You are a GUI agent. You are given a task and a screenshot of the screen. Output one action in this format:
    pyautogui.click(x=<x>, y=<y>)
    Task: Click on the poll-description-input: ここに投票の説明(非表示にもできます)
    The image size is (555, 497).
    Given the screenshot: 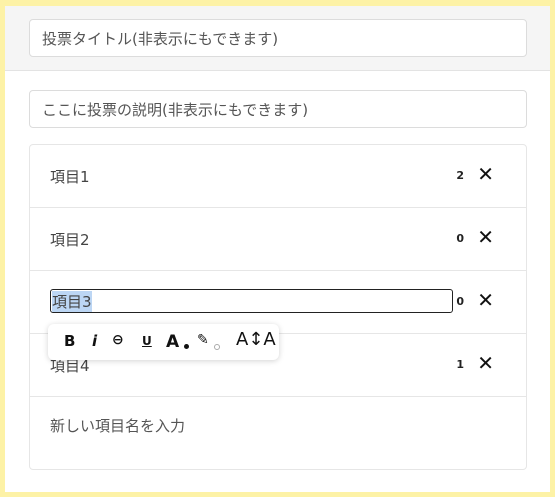 What is the action you would take?
    pyautogui.click(x=278, y=109)
    